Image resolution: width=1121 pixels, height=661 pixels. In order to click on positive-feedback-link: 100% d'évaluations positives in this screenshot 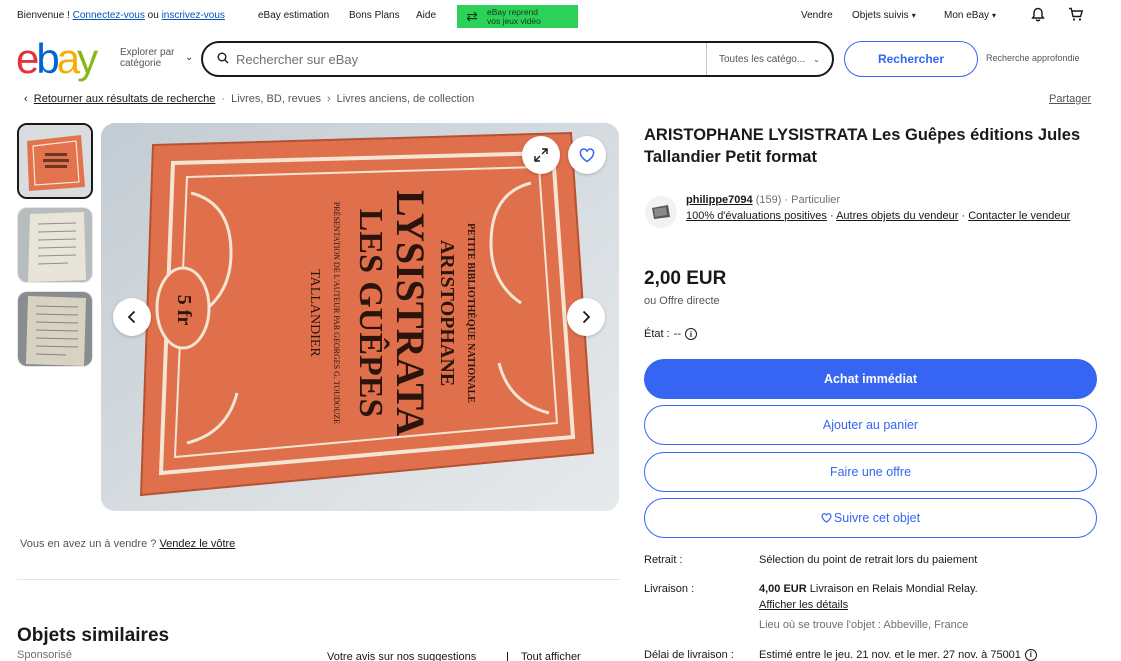, I will do `click(756, 216)`.